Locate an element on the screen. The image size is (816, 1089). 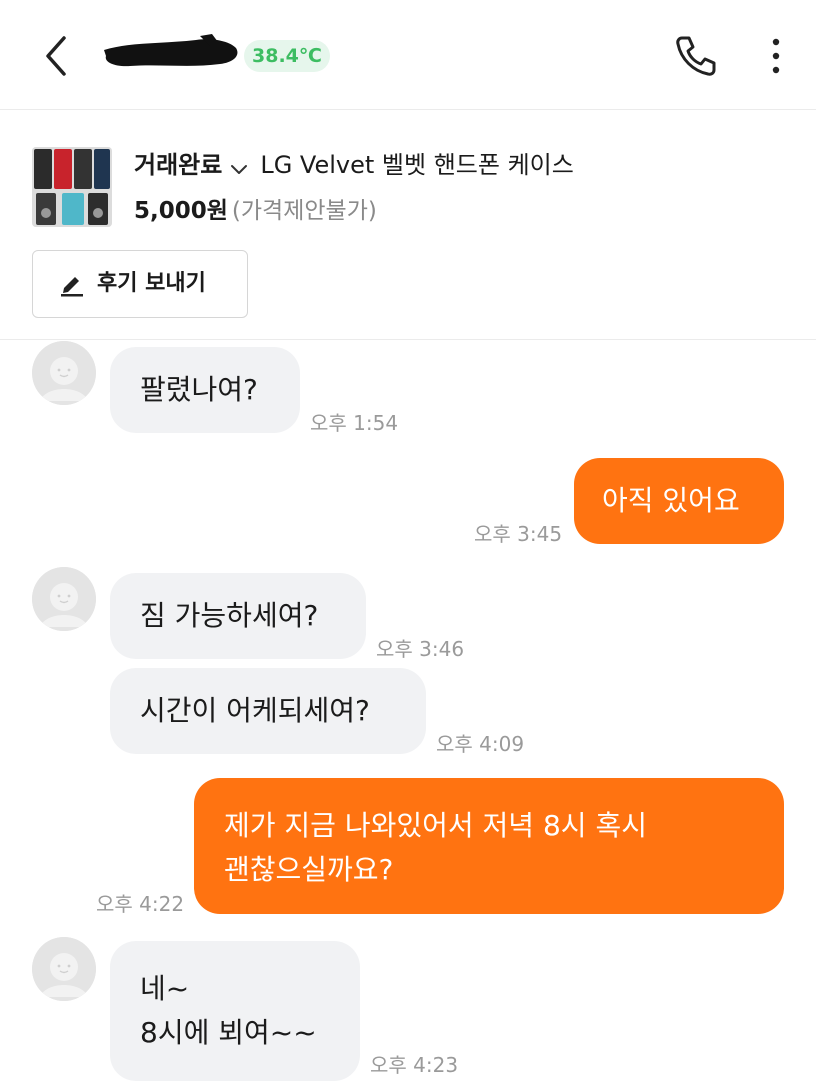
chat-header: 38.4℃ is located at coordinates (408, 55).